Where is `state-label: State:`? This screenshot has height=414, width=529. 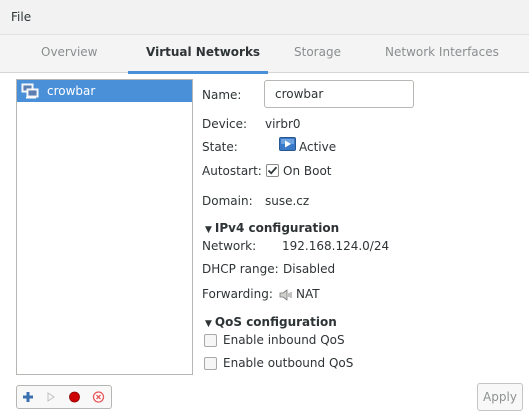
state-label: State: is located at coordinates (220, 147).